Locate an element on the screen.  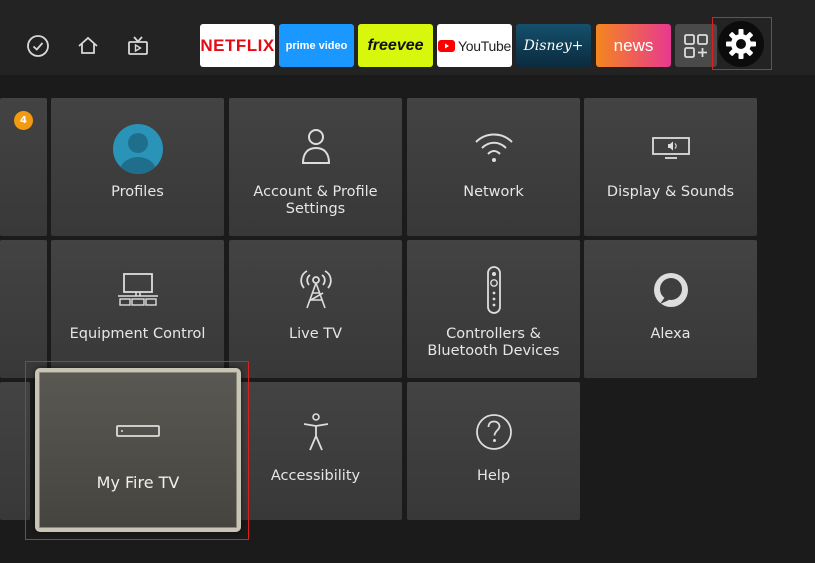
netflix-app-tile: NETFLIX is located at coordinates (237, 45).